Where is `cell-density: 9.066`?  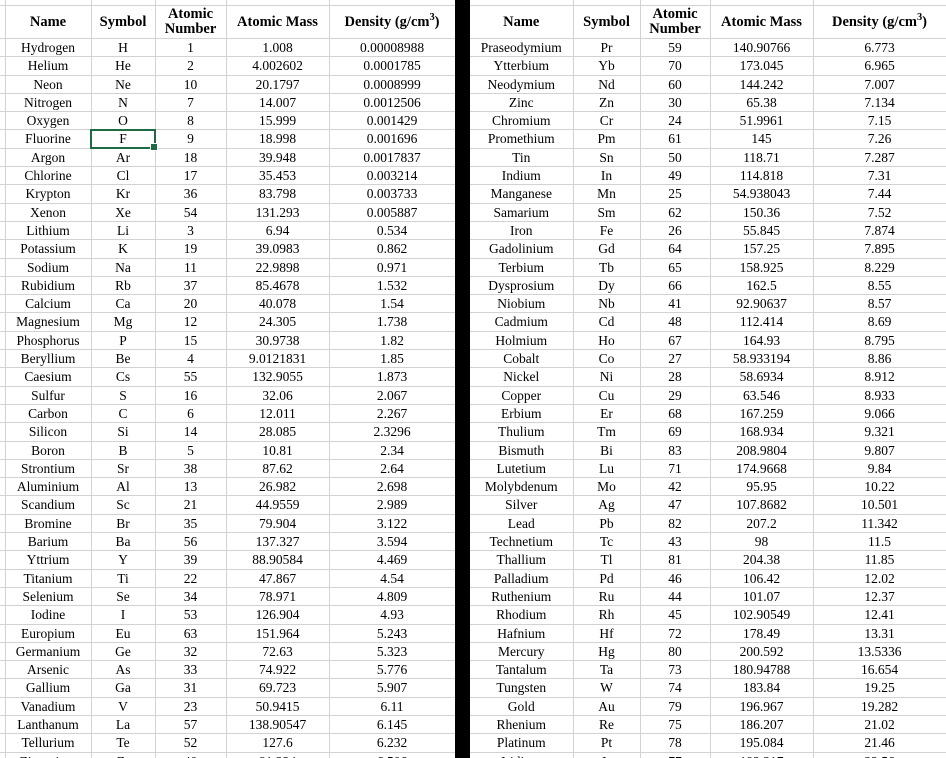 cell-density: 9.066 is located at coordinates (879, 414).